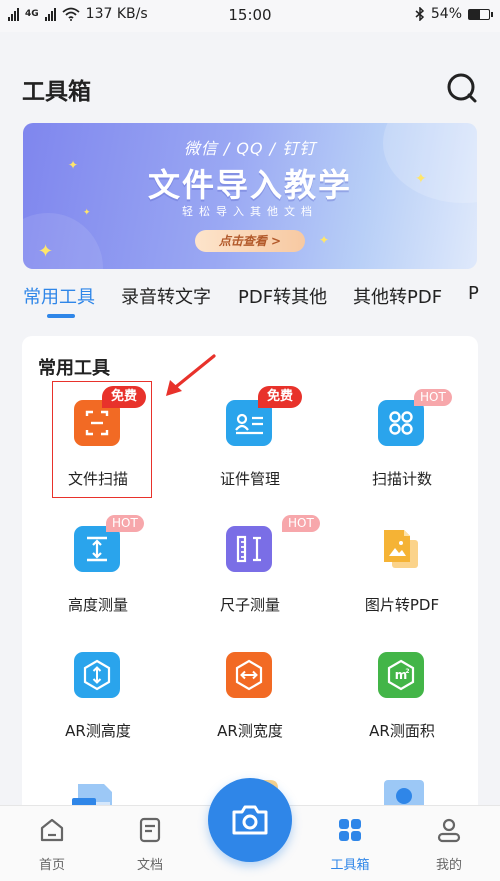  Describe the element at coordinates (401, 675) in the screenshot. I see `ar-area-icon: m 2` at that location.